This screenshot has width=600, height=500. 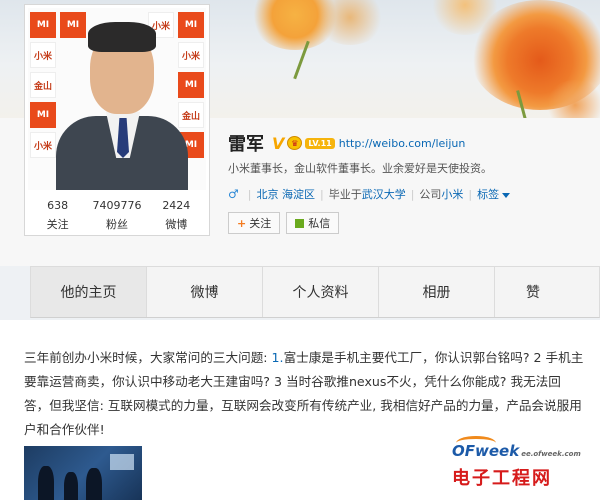 What do you see at coordinates (321, 292) in the screenshot?
I see `tab-profile-info: 个人资料` at bounding box center [321, 292].